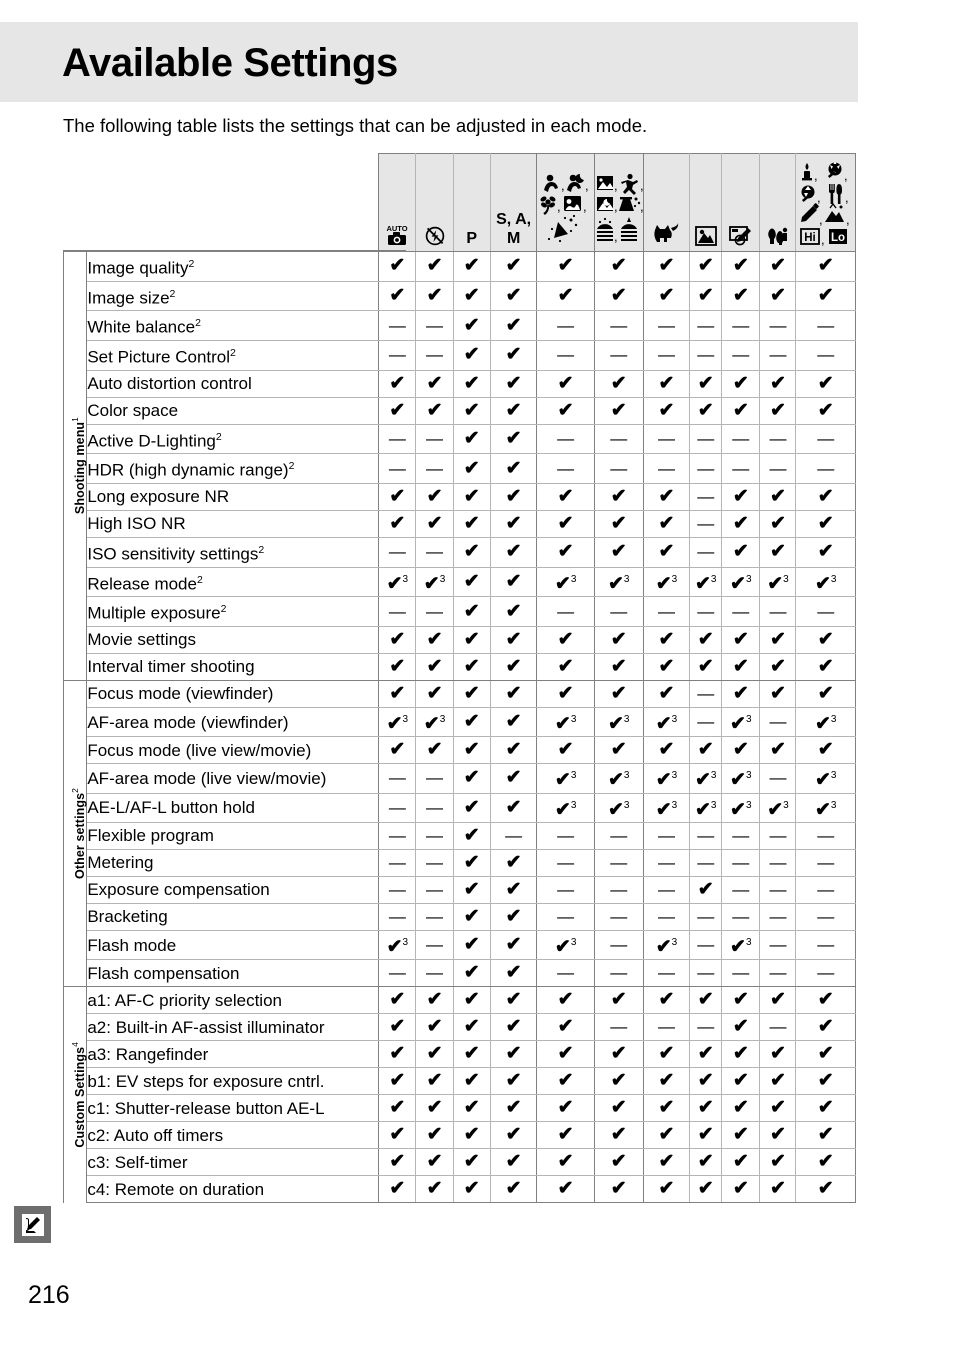 The height and width of the screenshot is (1352, 954). I want to click on column-header-sam: S, A, M, so click(514, 202).